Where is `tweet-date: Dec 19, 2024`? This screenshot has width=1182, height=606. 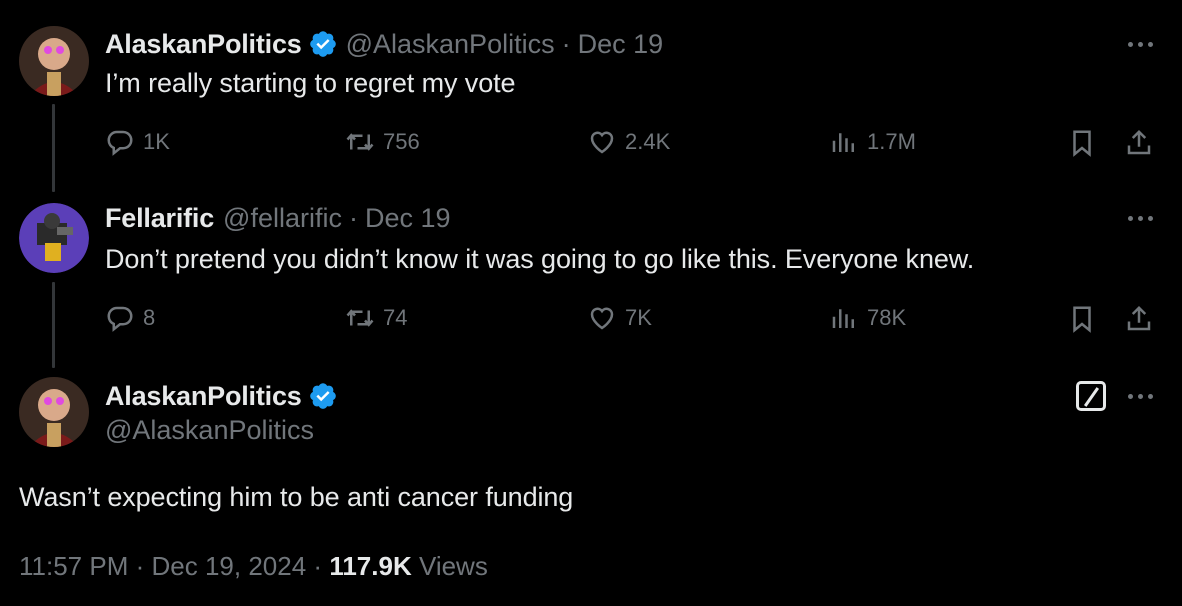
tweet-date: Dec 19, 2024 is located at coordinates (229, 566).